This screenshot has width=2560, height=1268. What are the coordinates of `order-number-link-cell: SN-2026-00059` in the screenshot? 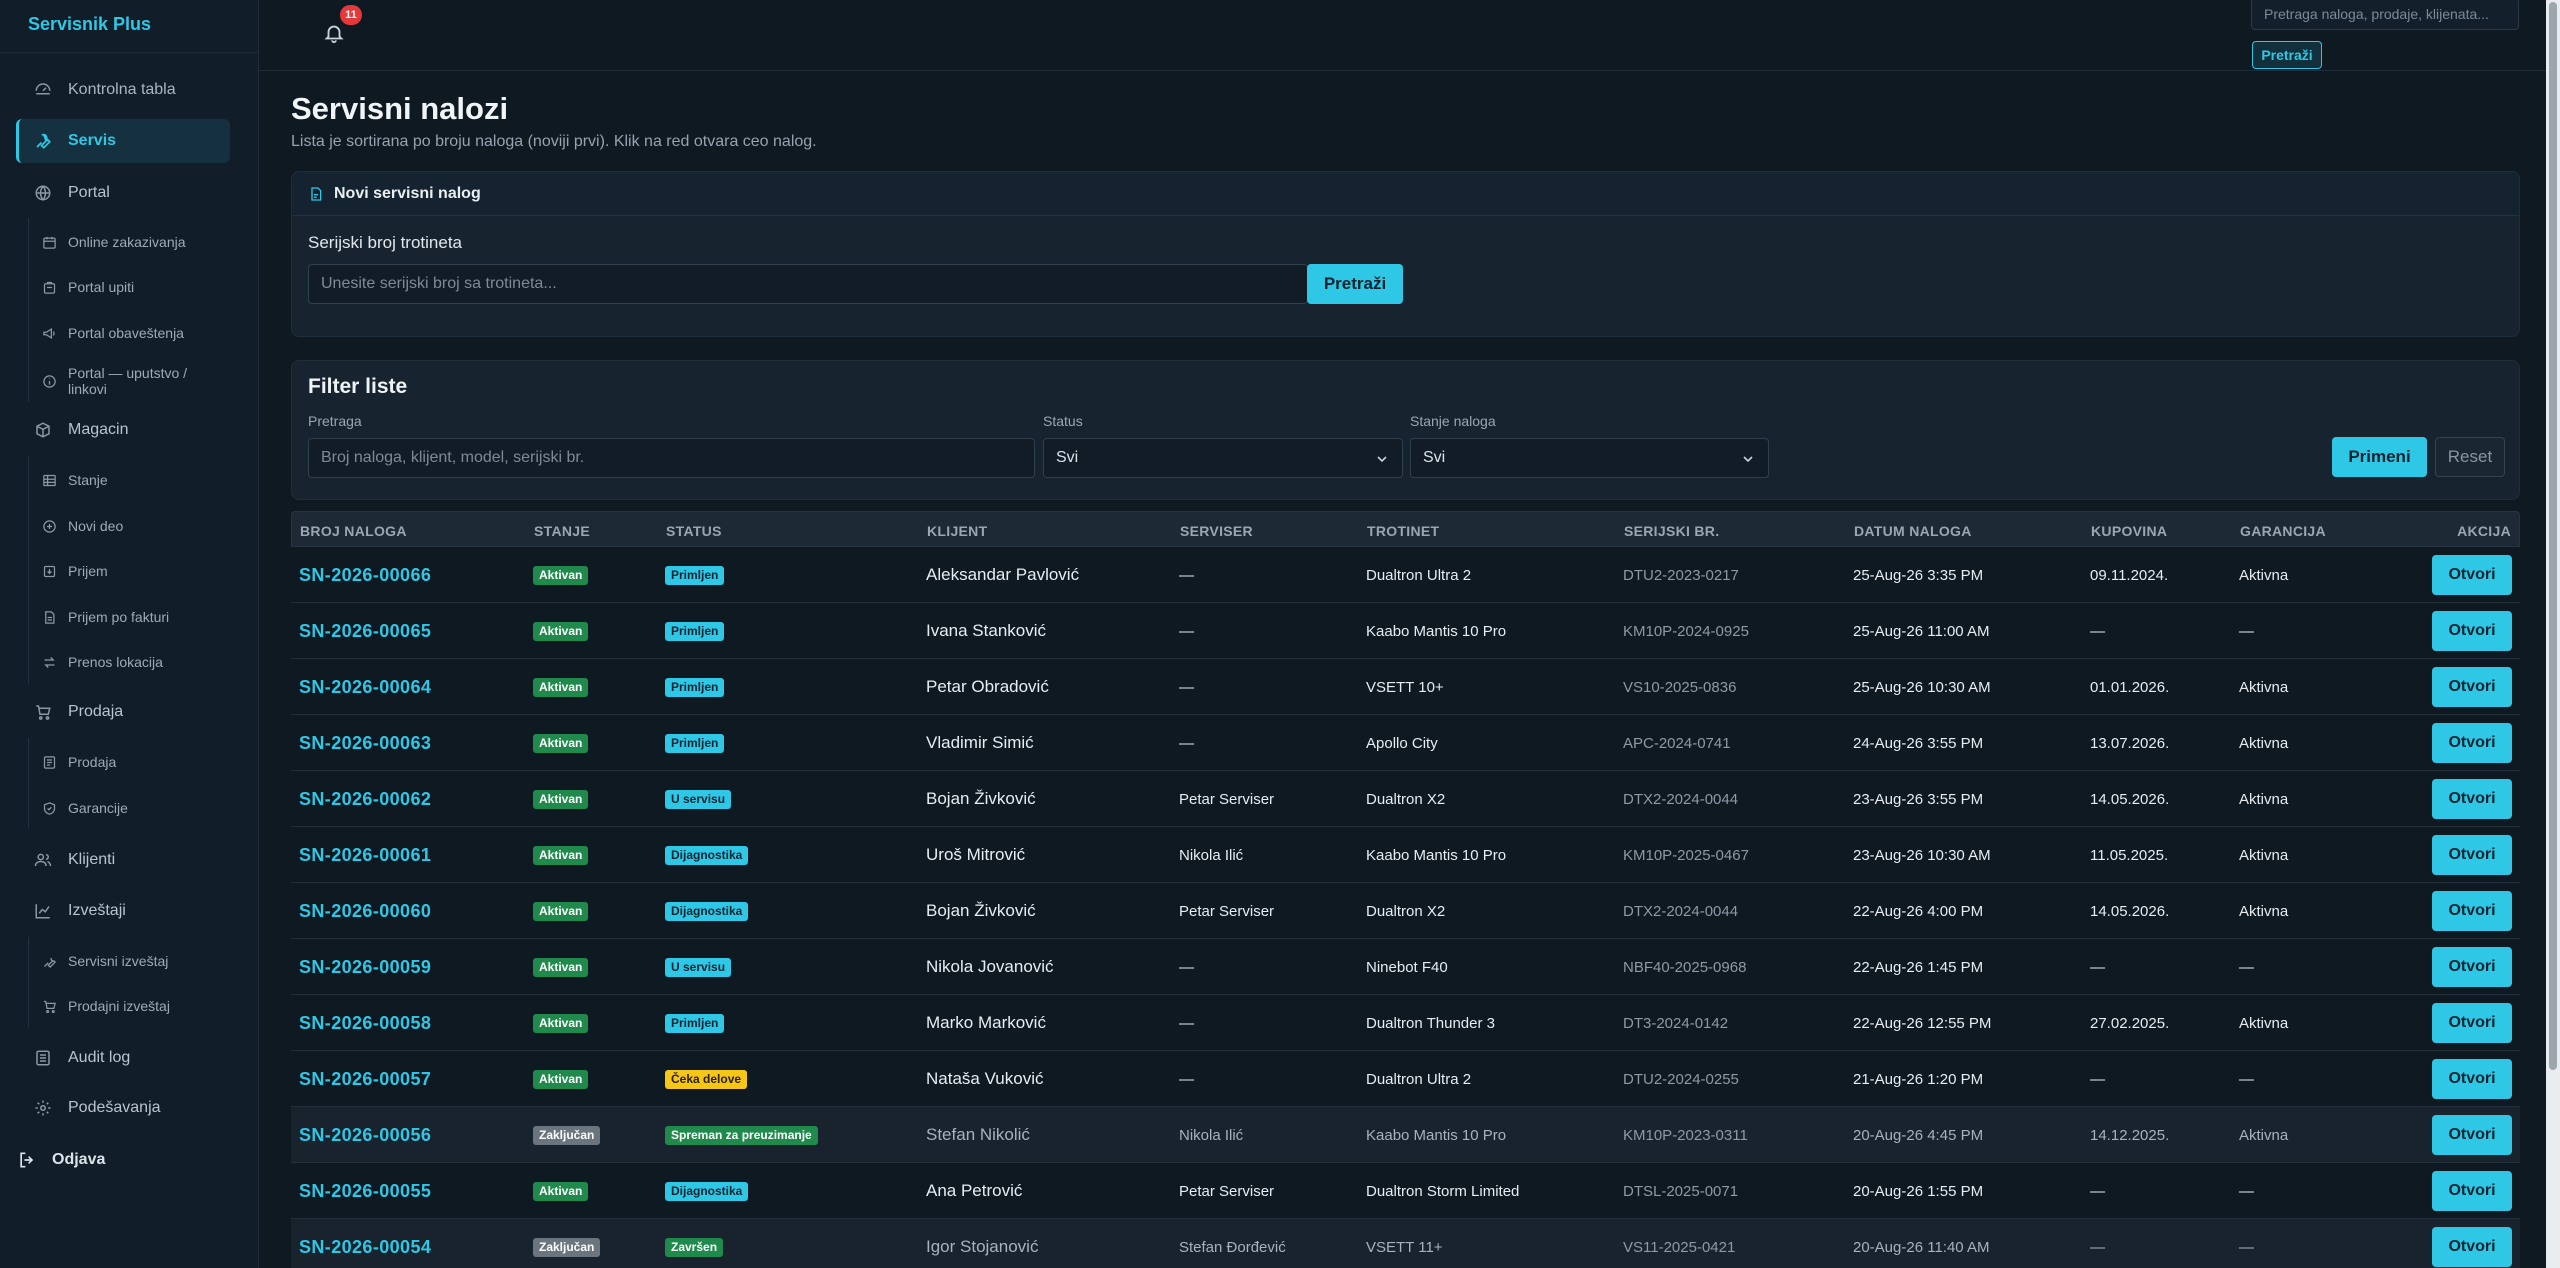 It's located at (365, 967).